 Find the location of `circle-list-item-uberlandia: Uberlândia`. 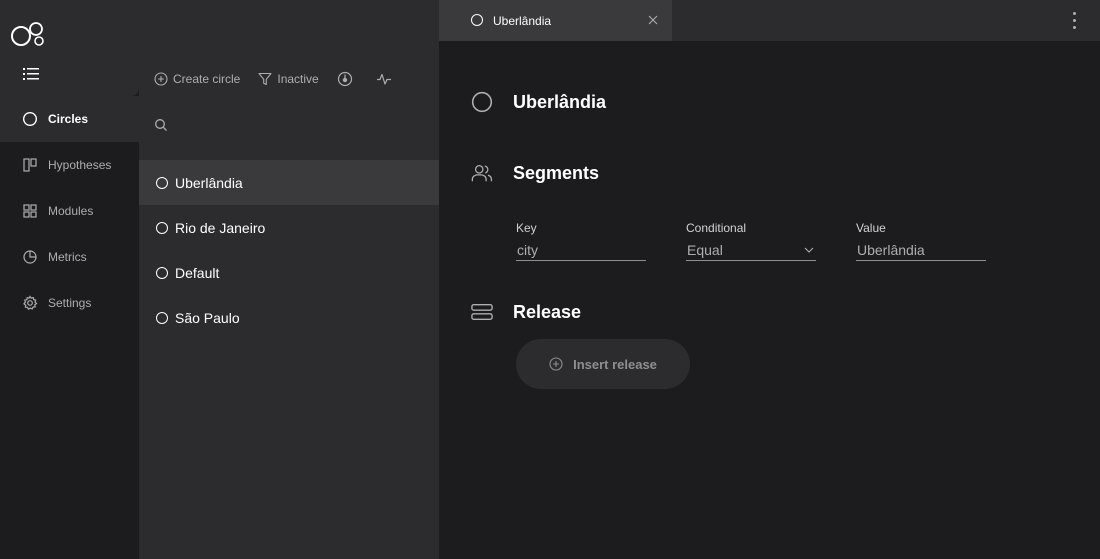

circle-list-item-uberlandia: Uberlândia is located at coordinates (289, 182).